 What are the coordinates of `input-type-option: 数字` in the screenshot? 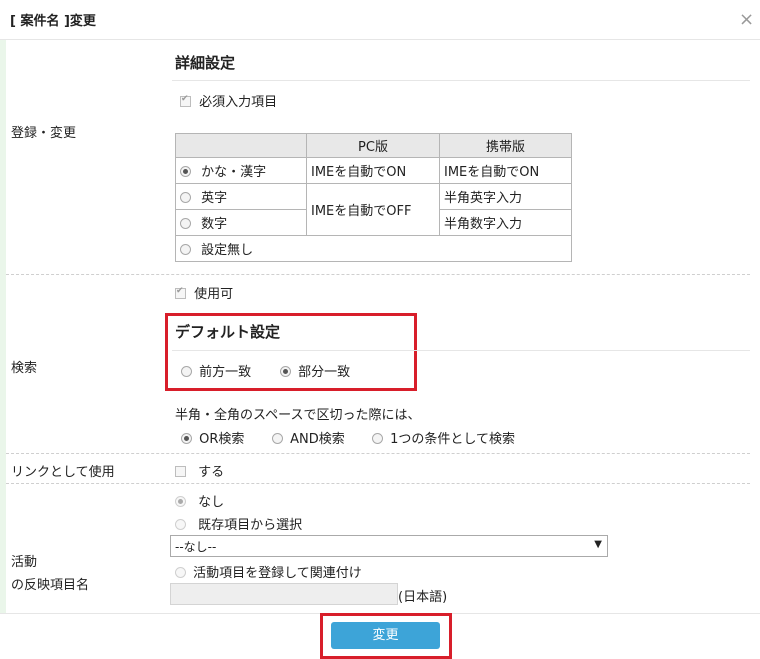 It's located at (241, 222).